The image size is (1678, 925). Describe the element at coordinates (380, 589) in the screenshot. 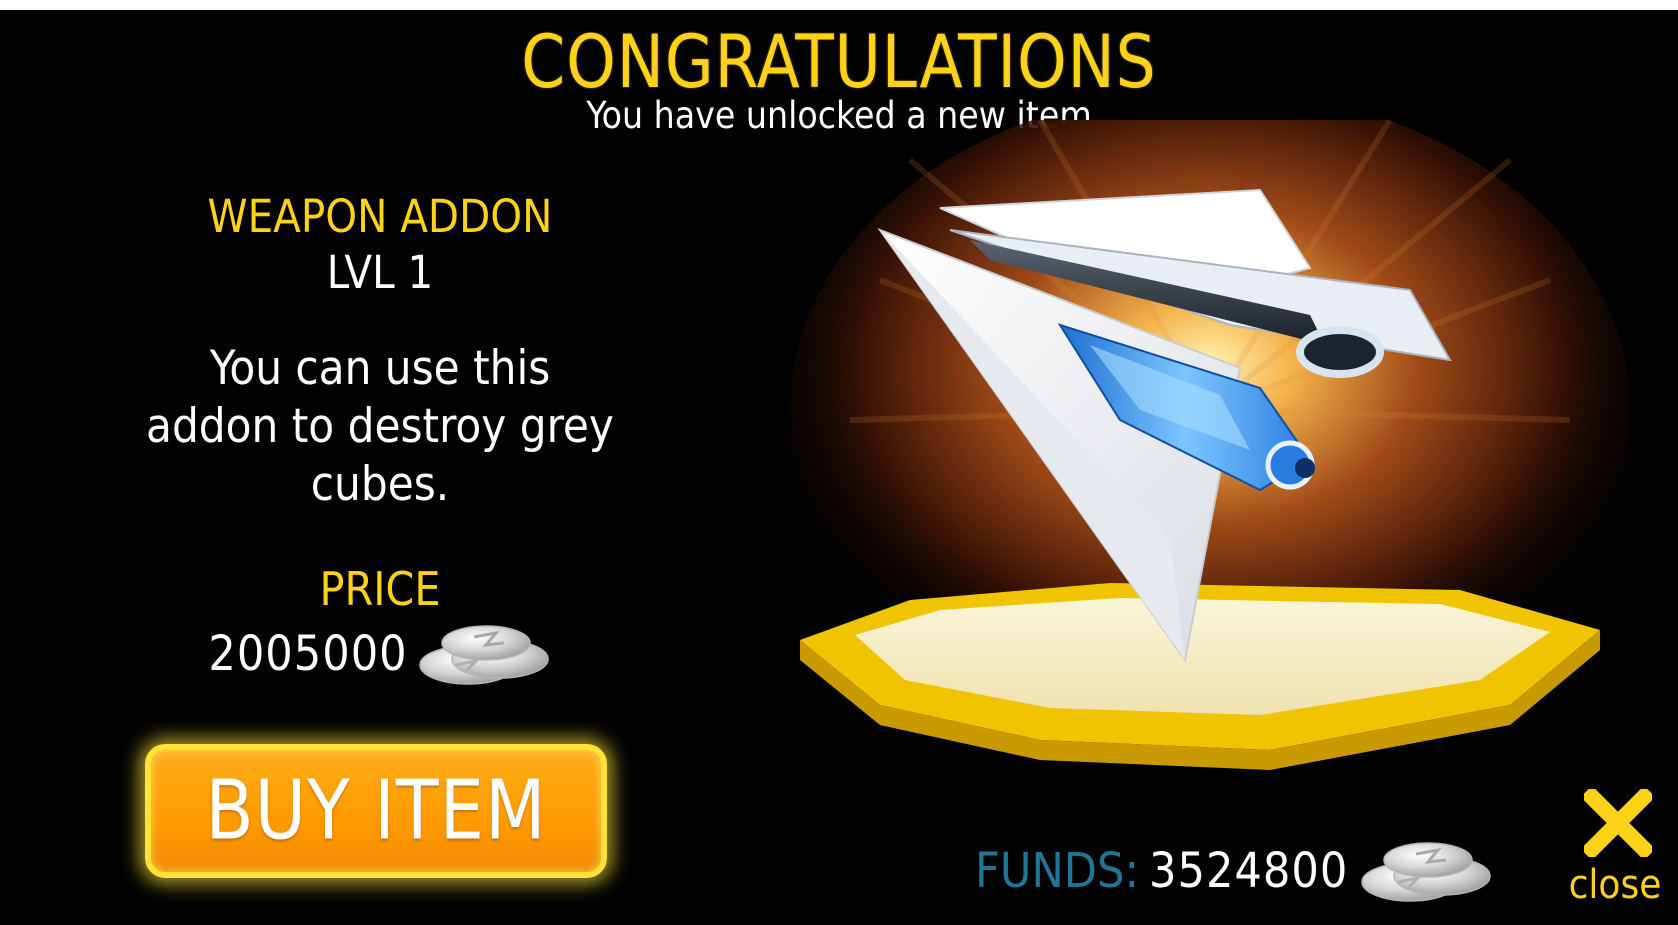

I see `price-label: PRICE` at that location.